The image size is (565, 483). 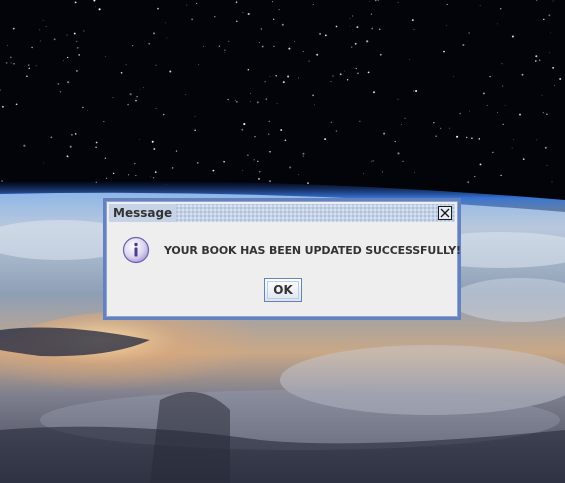 I want to click on close-icon, so click(x=445, y=213).